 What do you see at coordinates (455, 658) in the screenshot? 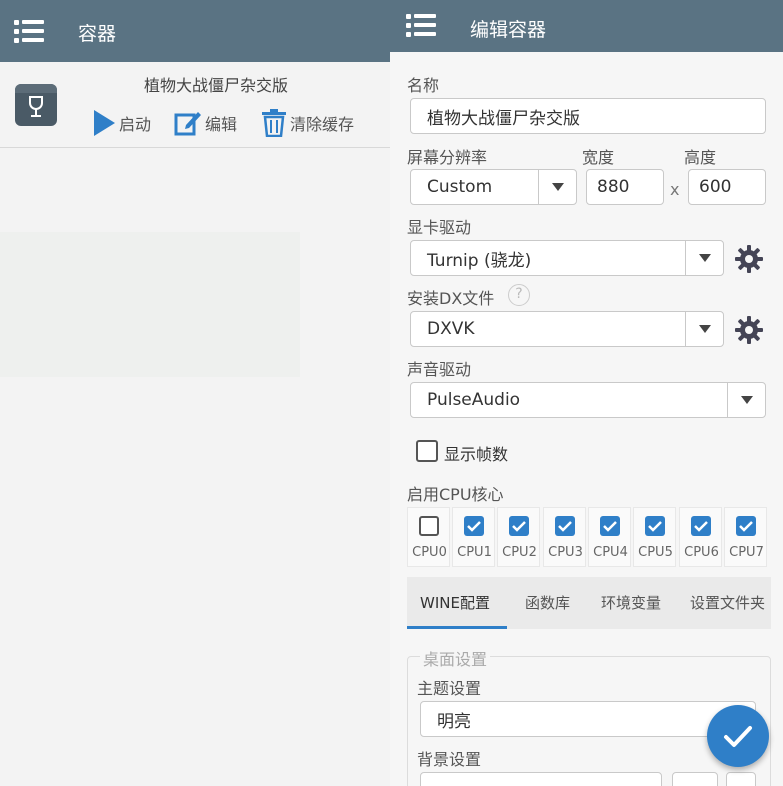
I see `desktop-settings-legend: 桌面设置` at bounding box center [455, 658].